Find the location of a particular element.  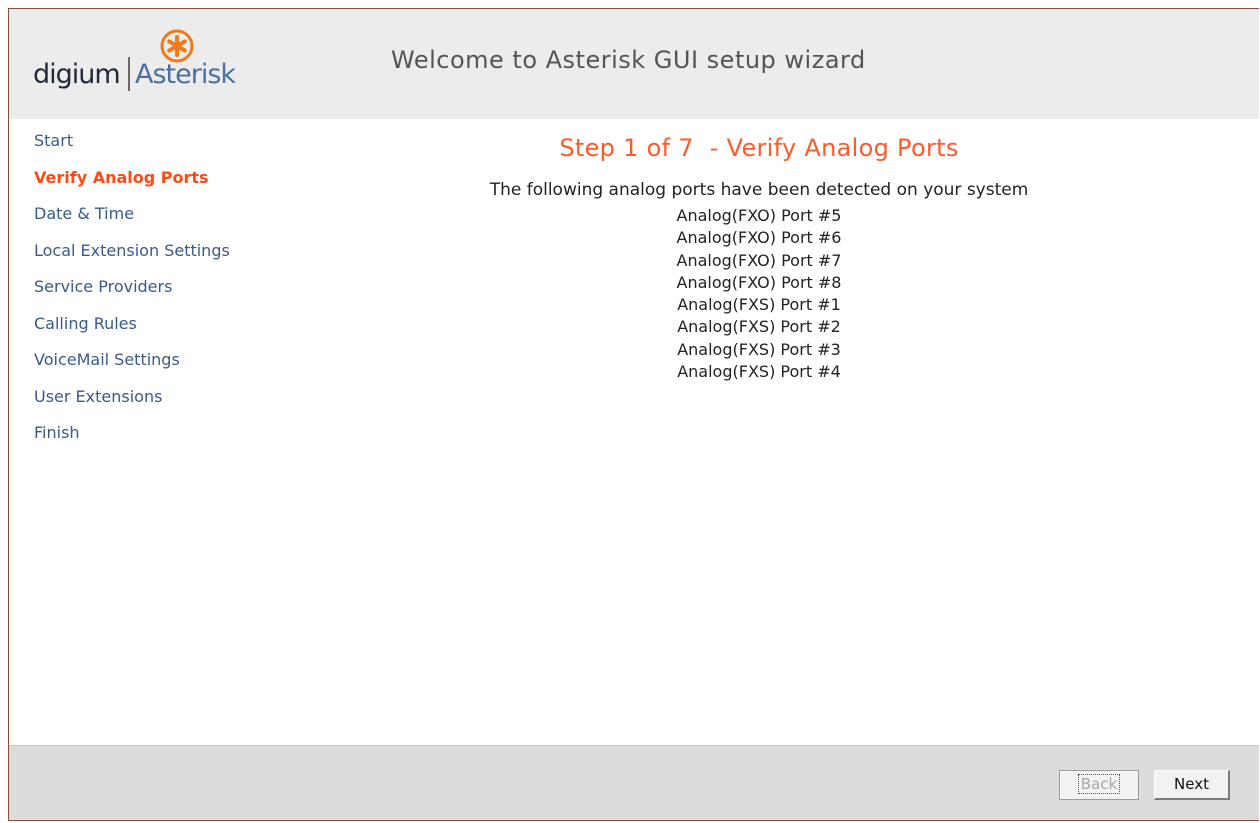

next-button: Next is located at coordinates (1192, 785).